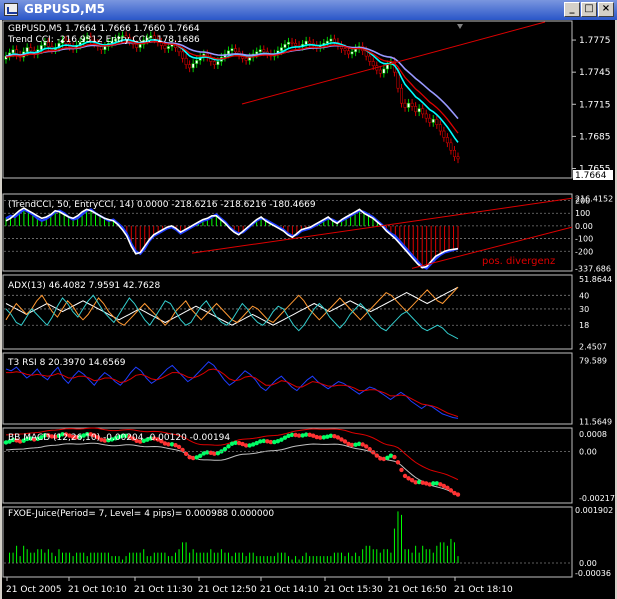  Describe the element at coordinates (593, 434) in the screenshot. I see `macd-axis-label: 0.0008` at that location.